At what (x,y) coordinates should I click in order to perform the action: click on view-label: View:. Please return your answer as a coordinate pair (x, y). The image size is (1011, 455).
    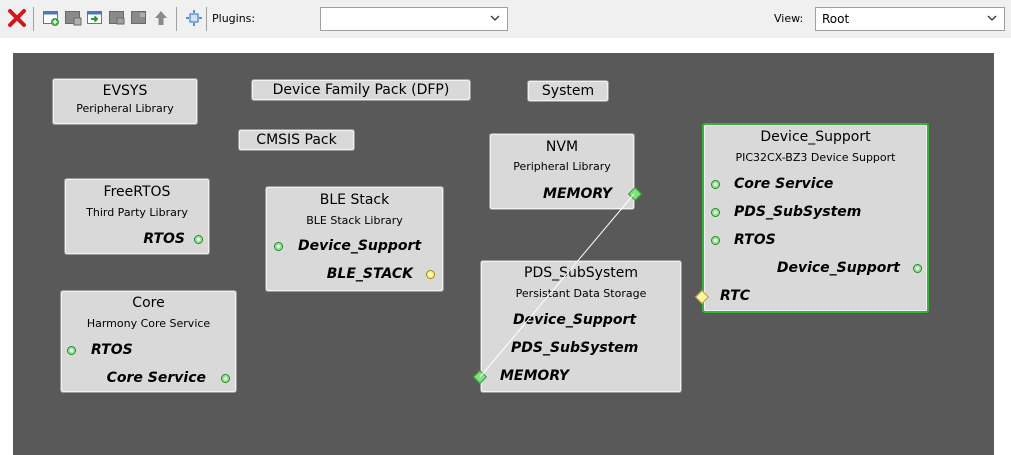
    Looking at the image, I should click on (789, 18).